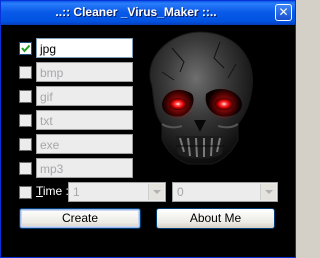 The height and width of the screenshot is (258, 320). I want to click on bmp-checkbox, so click(25, 72).